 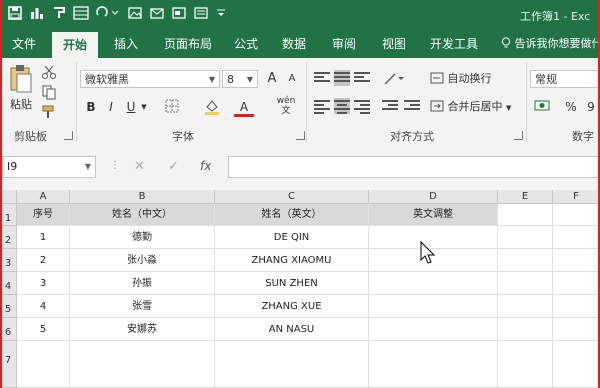 I want to click on insert-function-icon: fx, so click(x=209, y=166).